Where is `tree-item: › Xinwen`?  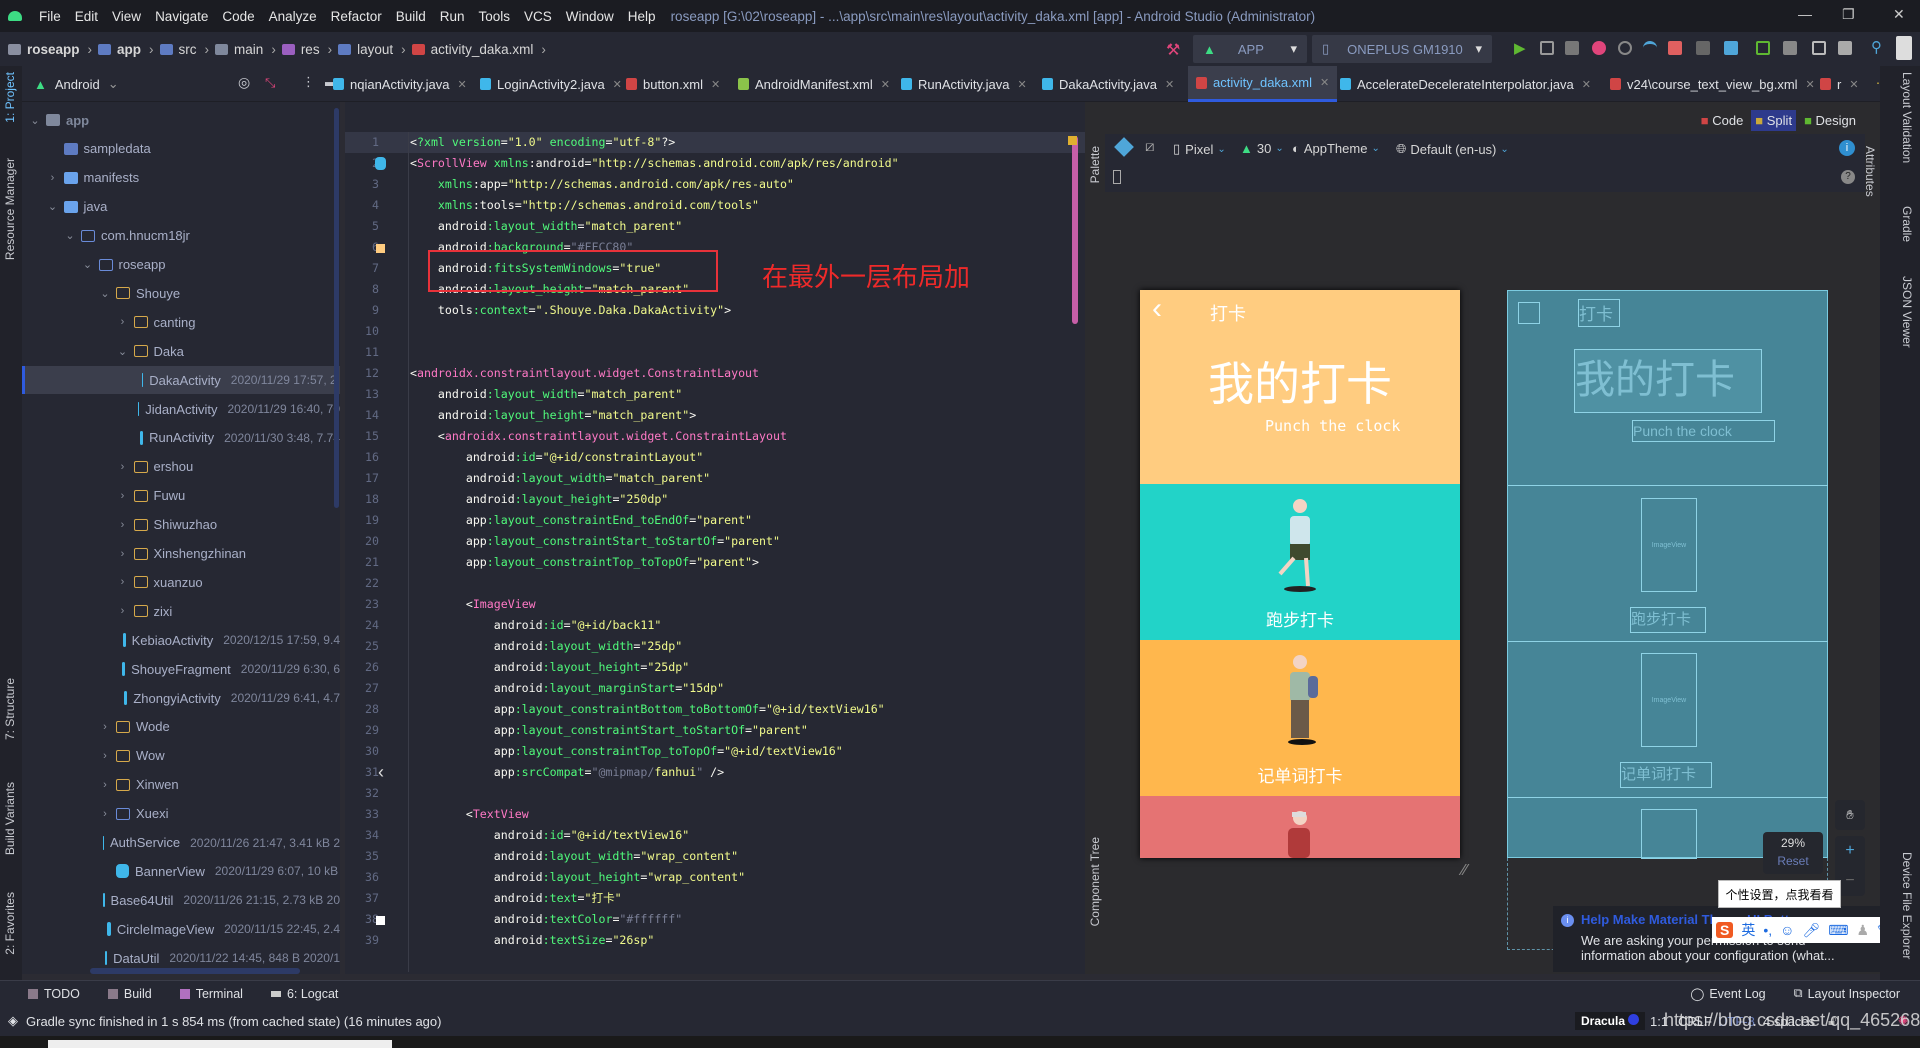 tree-item: › Xinwen is located at coordinates (181, 785).